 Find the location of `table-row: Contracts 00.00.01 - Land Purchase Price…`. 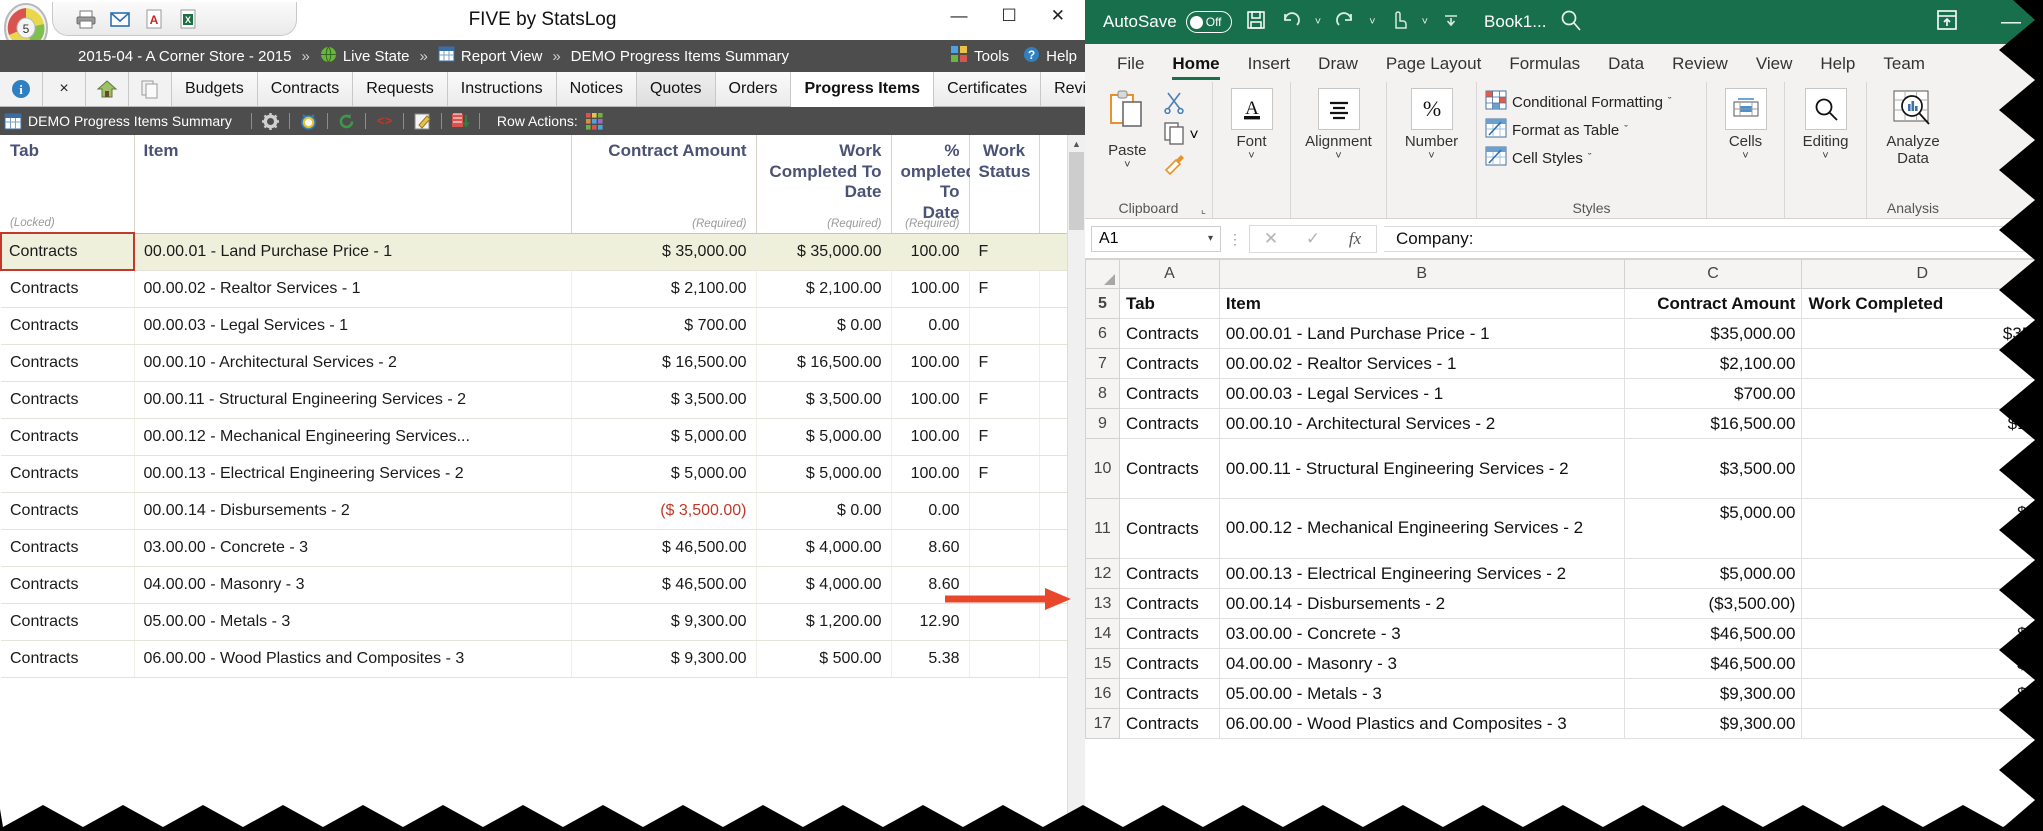

table-row: Contracts 00.00.01 - Land Purchase Price… is located at coordinates (535, 251).